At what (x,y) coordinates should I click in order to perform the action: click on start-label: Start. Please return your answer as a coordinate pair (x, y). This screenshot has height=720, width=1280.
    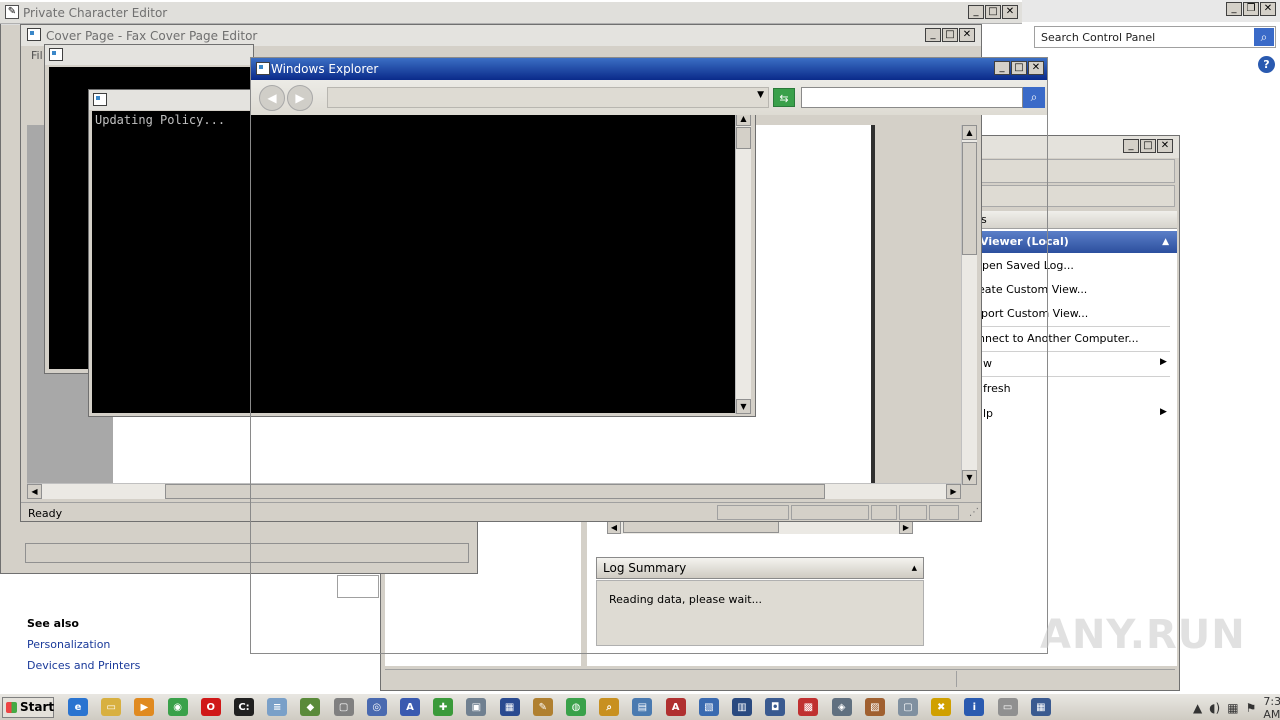
    Looking at the image, I should click on (37, 707).